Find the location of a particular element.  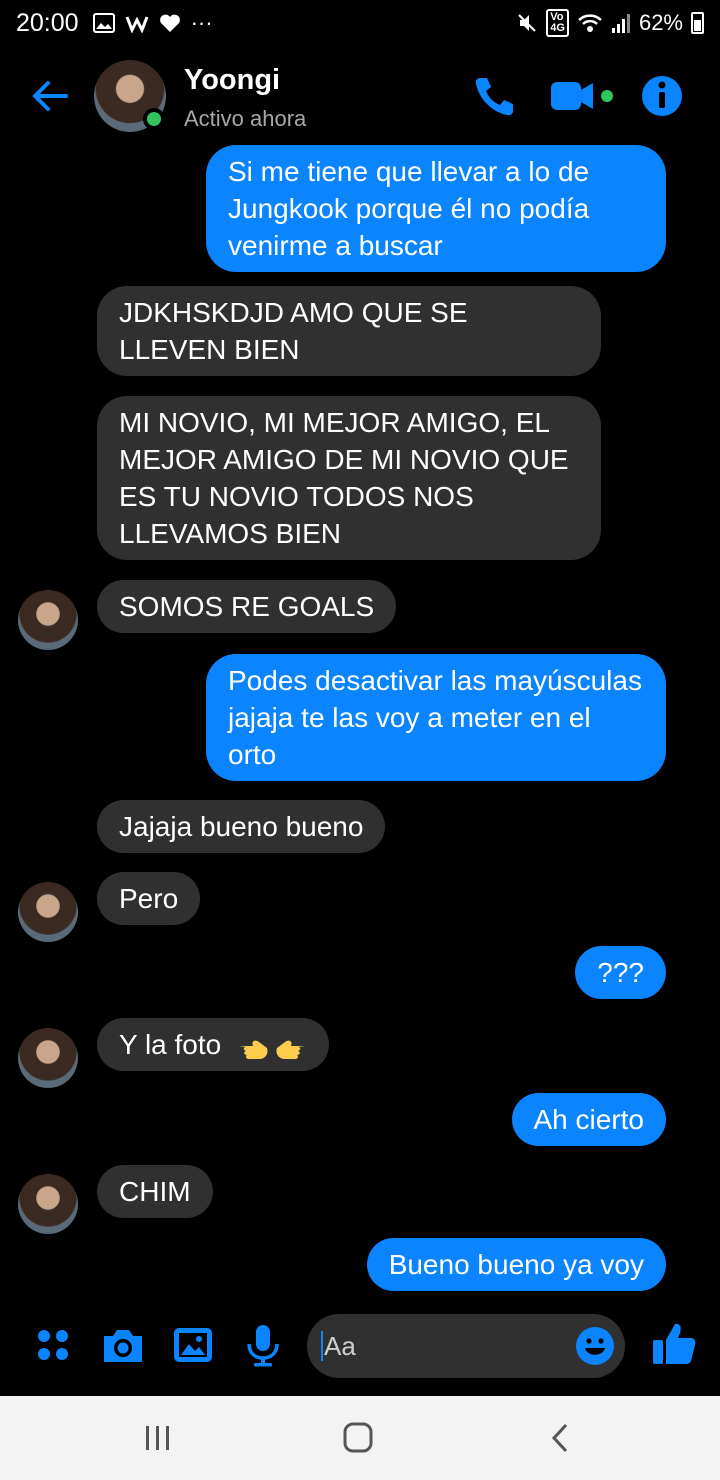

message-bubble-sent: ??? is located at coordinates (620, 972).